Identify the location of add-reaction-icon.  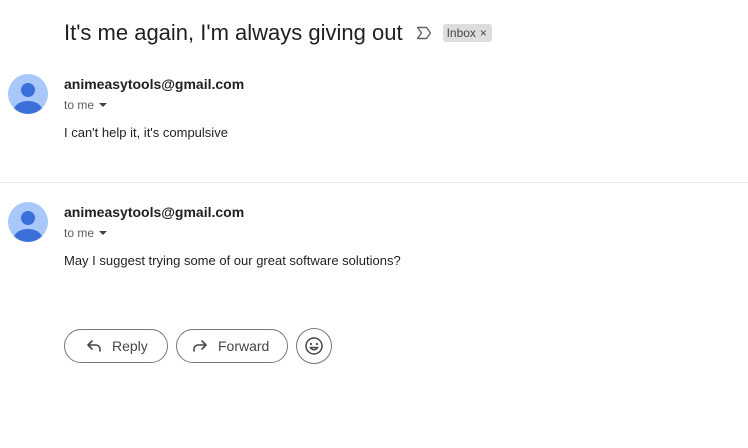
(314, 346).